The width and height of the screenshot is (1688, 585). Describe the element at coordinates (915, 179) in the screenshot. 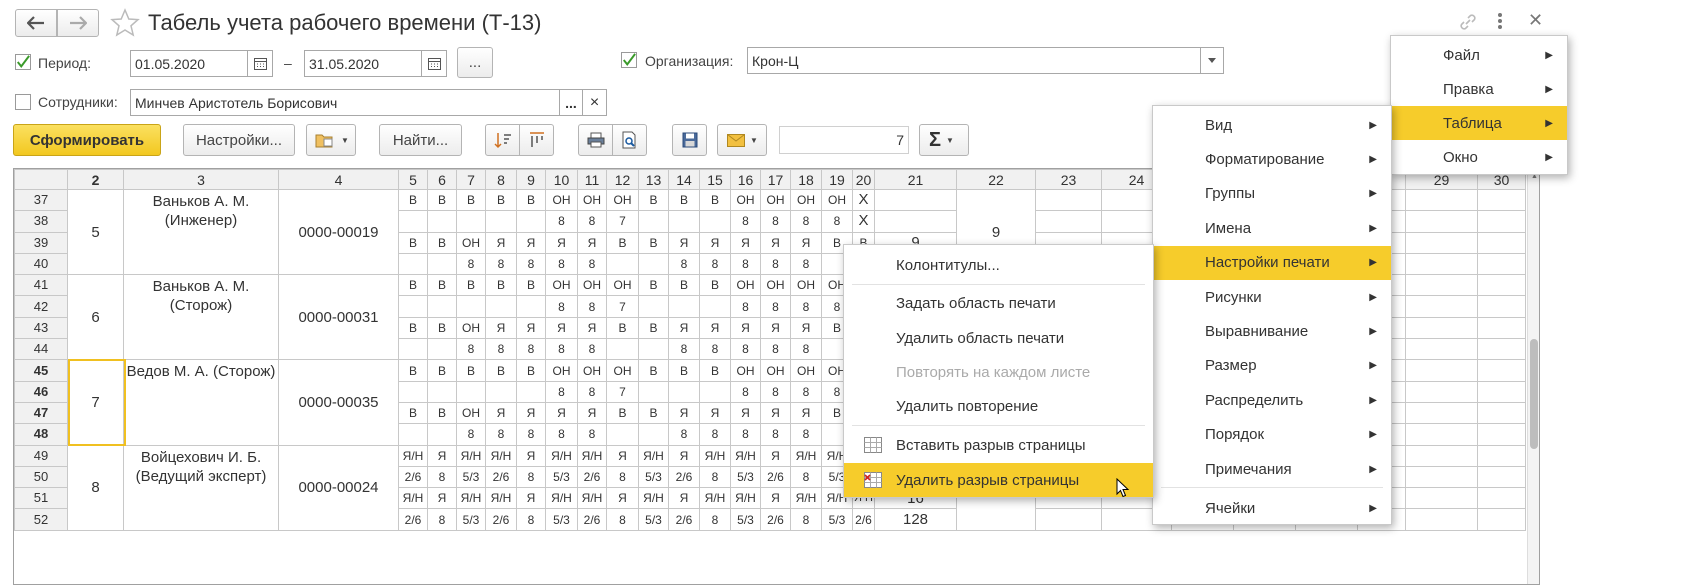

I see `column-header: 21` at that location.